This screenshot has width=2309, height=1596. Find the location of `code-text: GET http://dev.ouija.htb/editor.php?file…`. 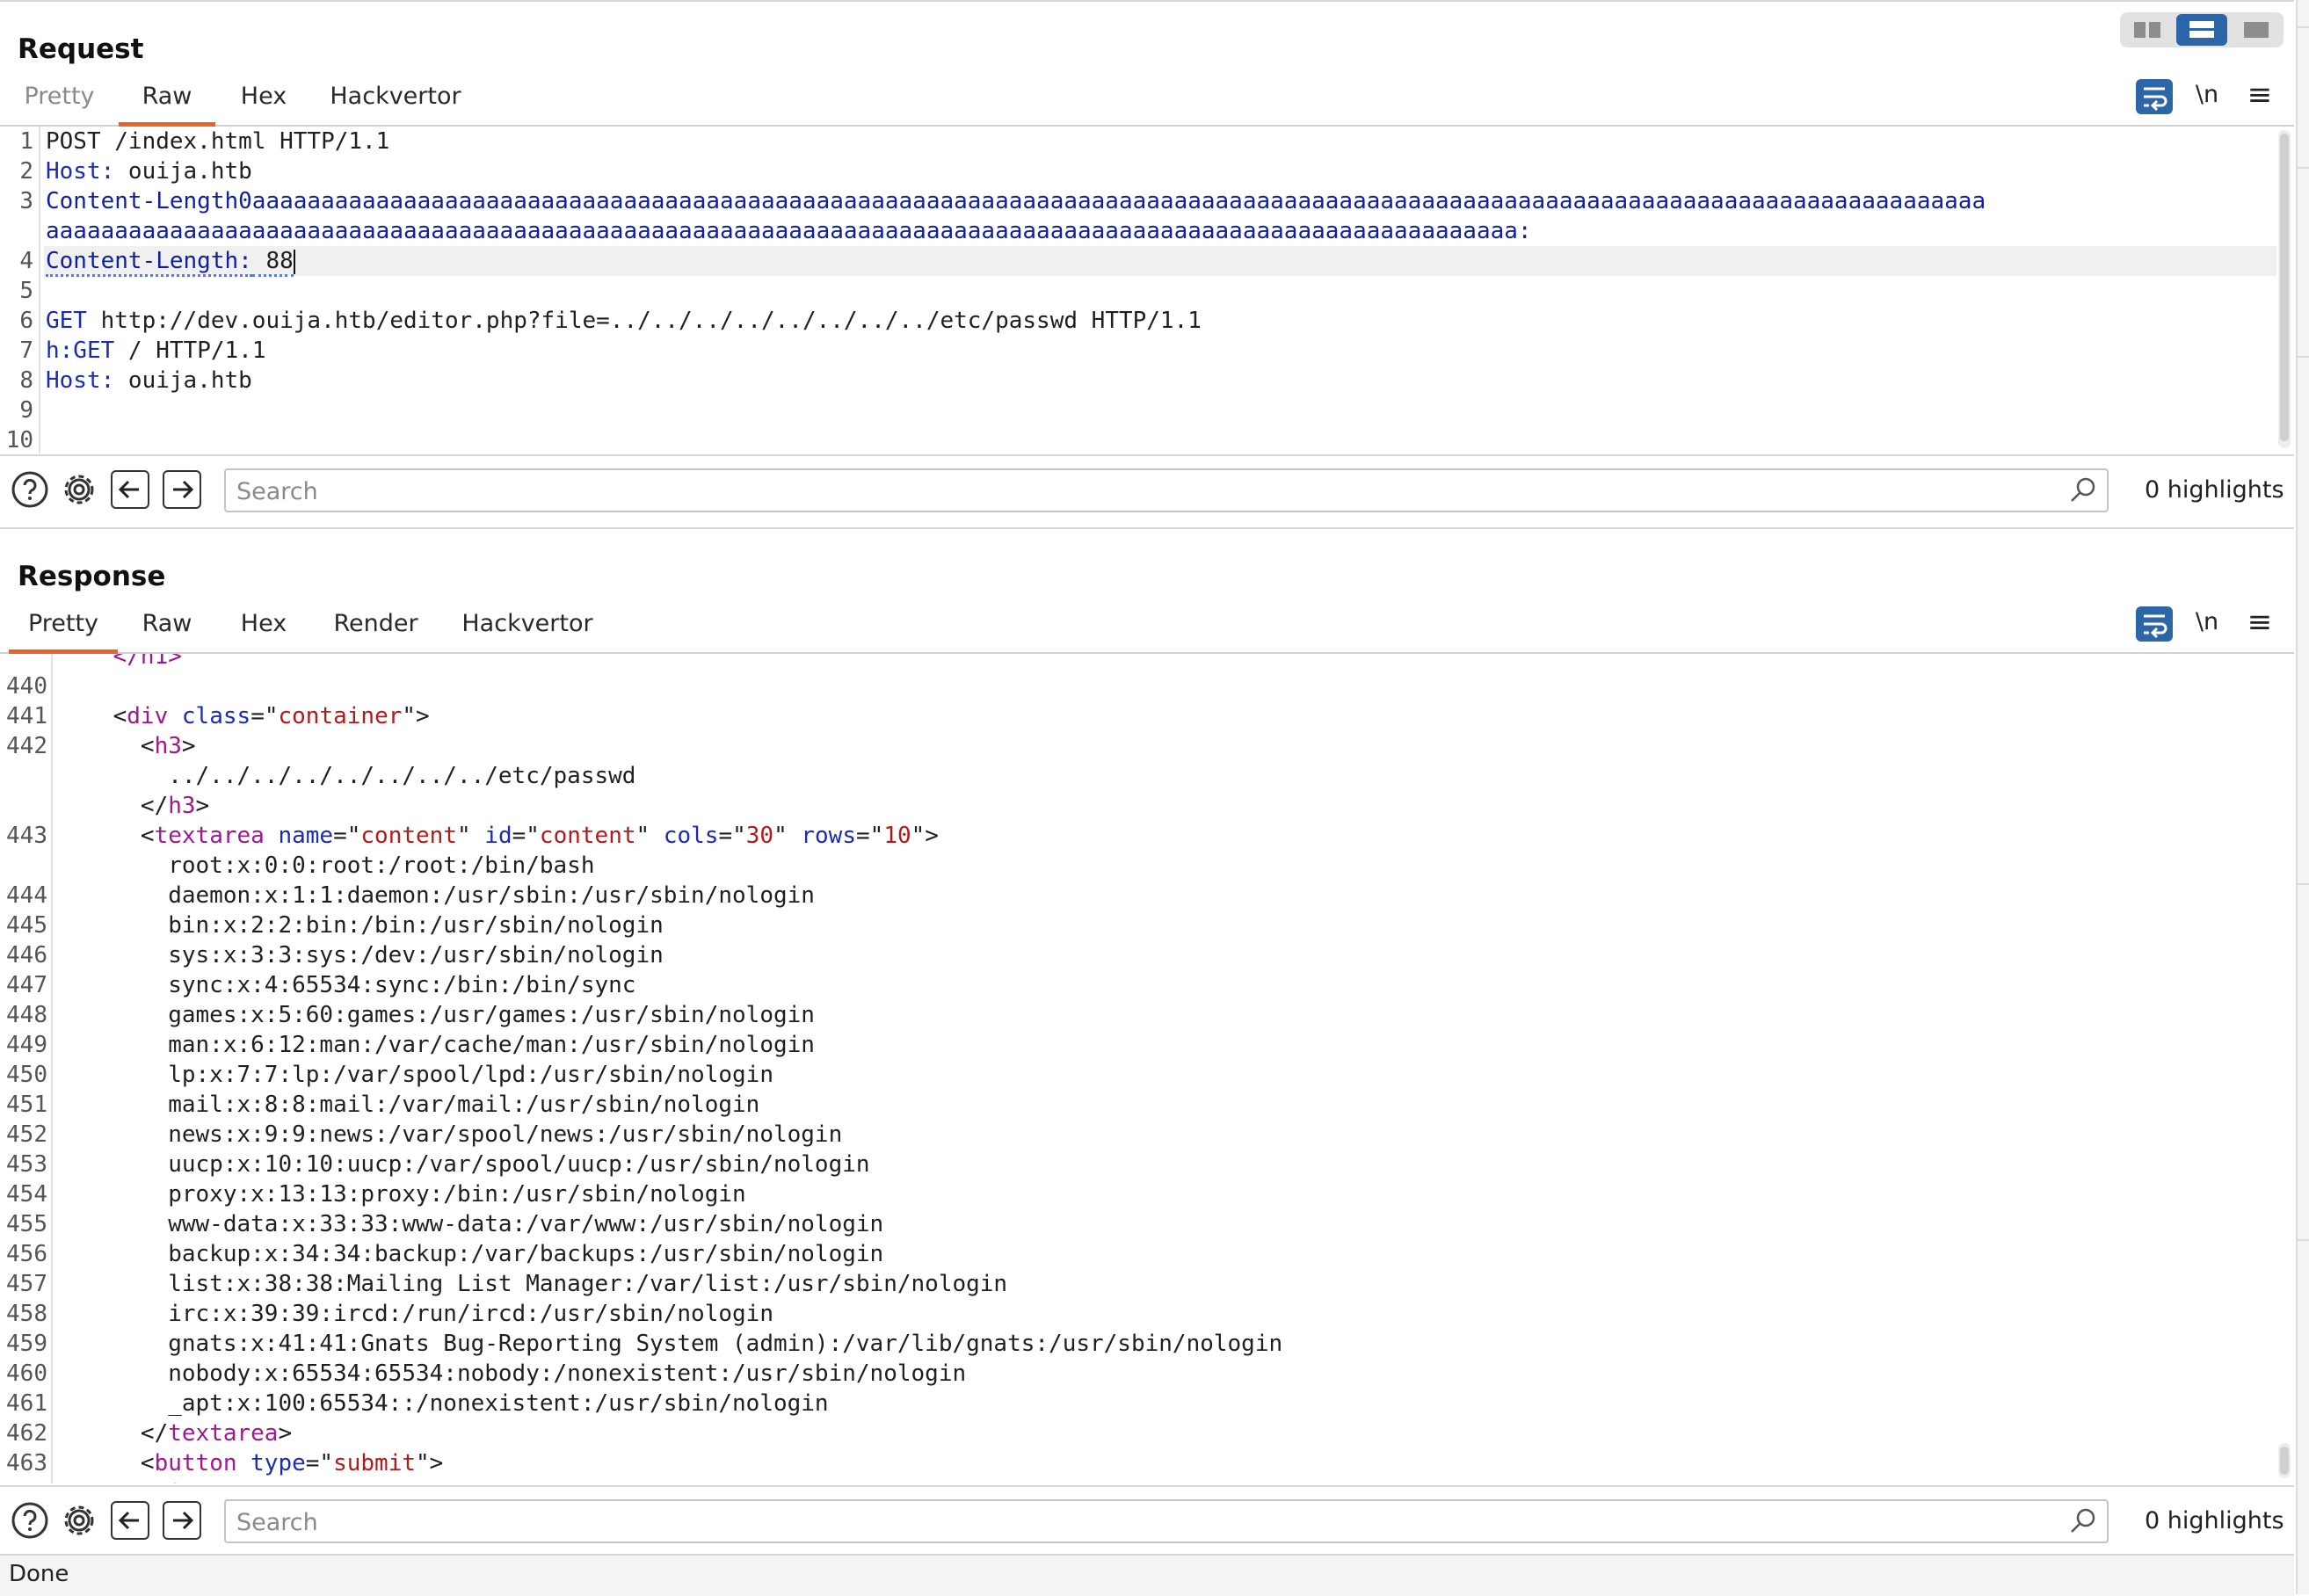

code-text: GET http://dev.ouija.htb/editor.php?file… is located at coordinates (624, 321).